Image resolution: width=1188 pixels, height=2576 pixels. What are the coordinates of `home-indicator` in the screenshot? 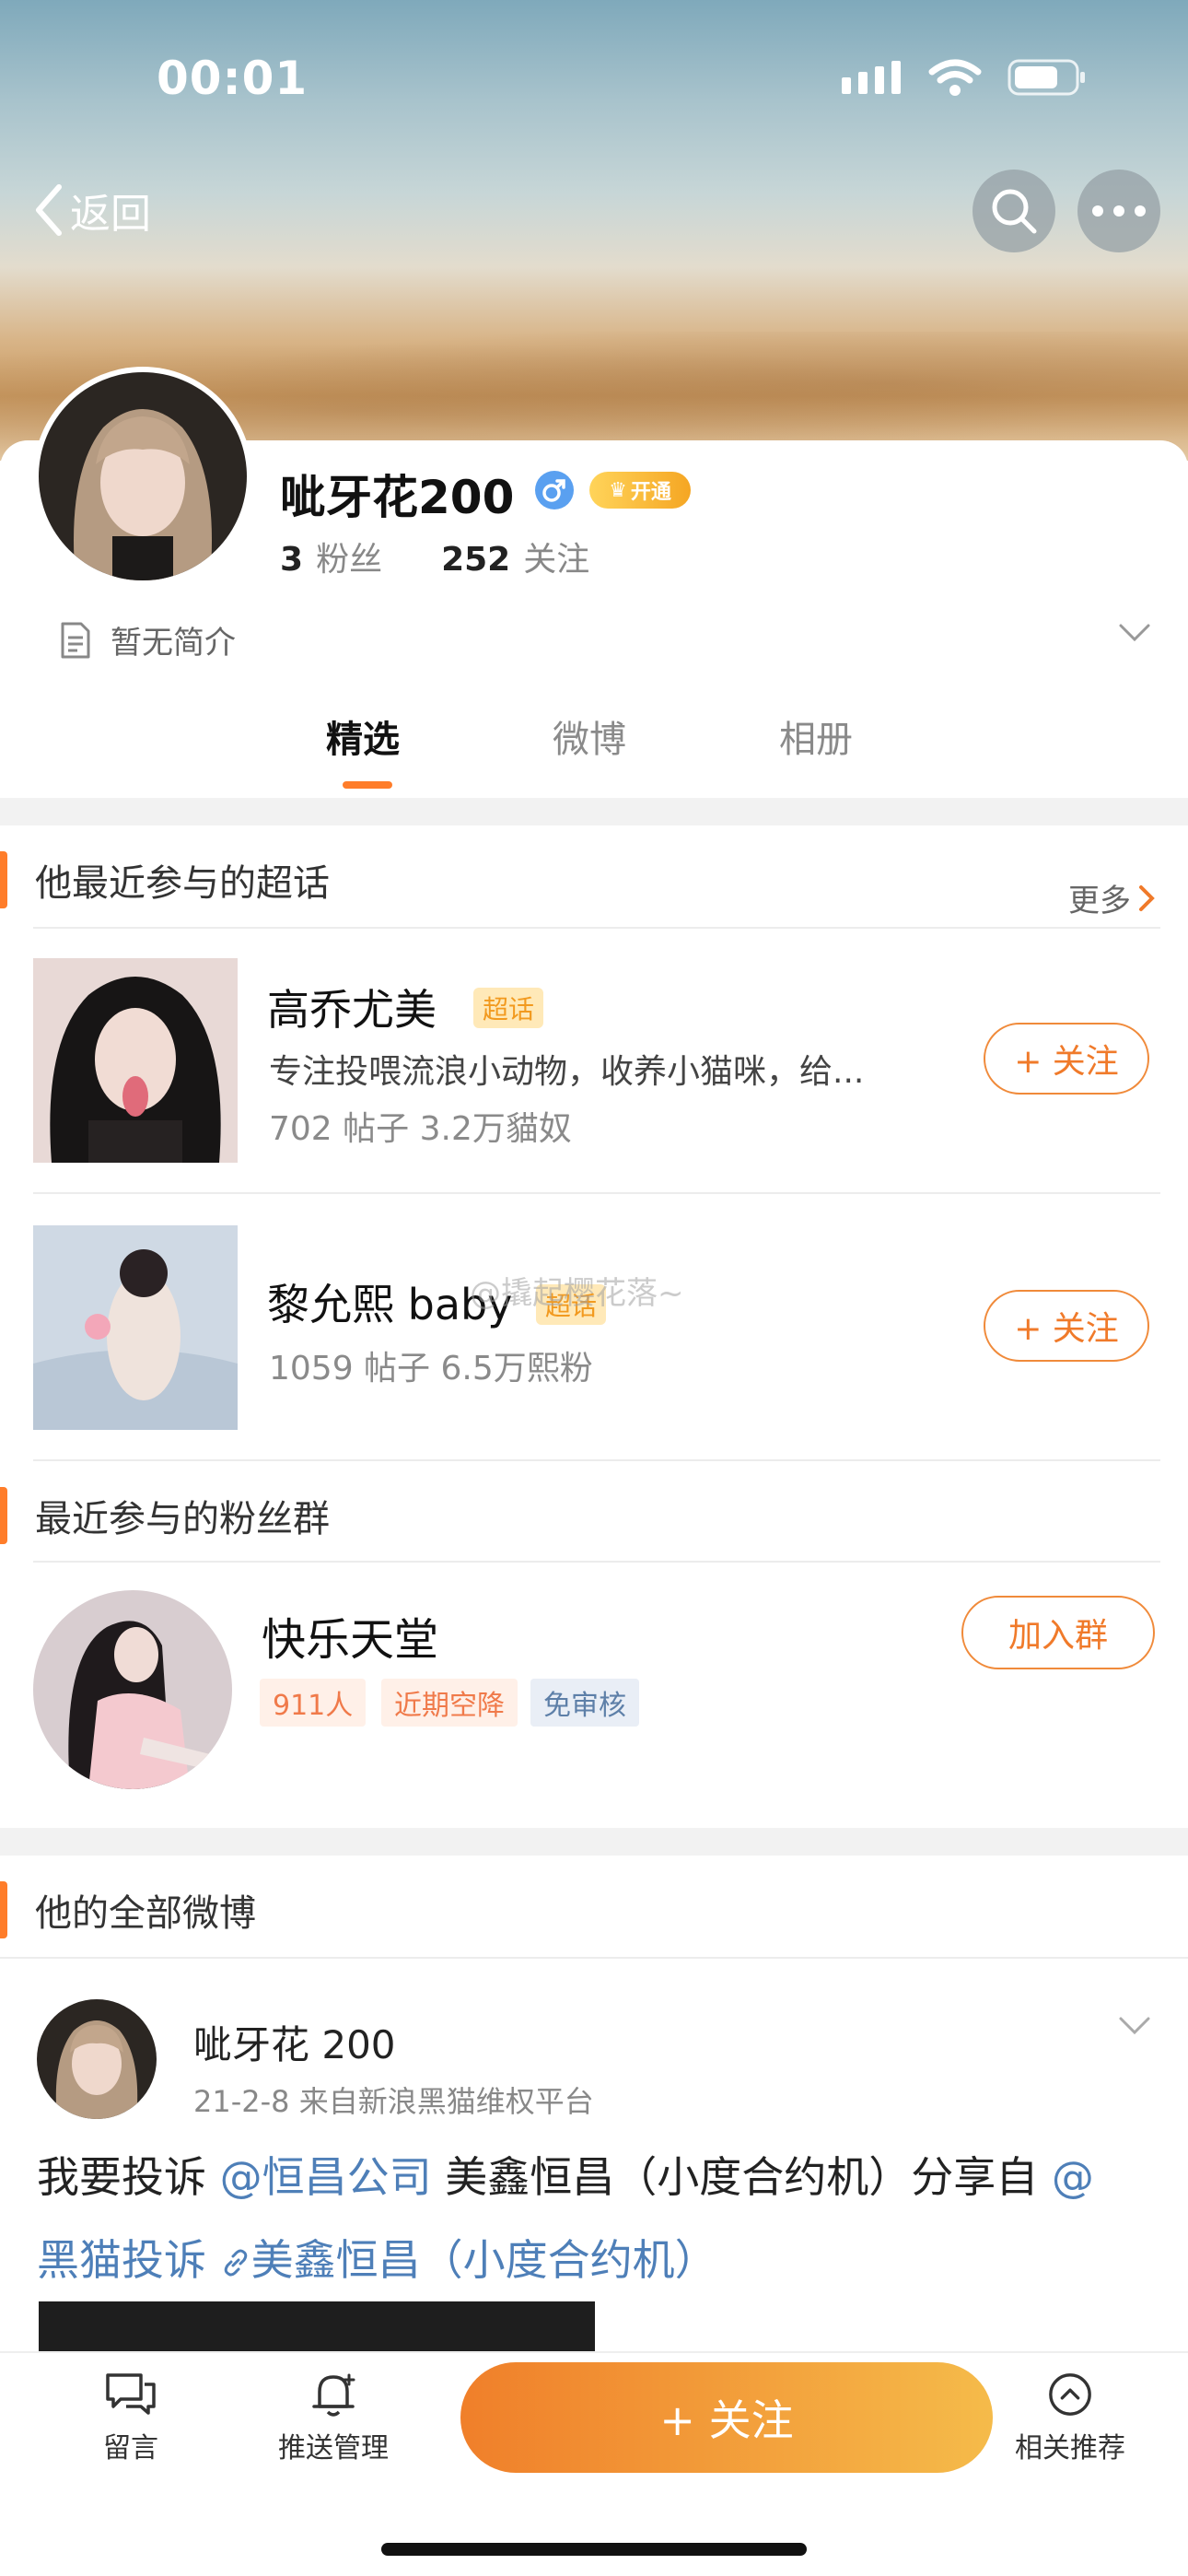 It's located at (594, 2549).